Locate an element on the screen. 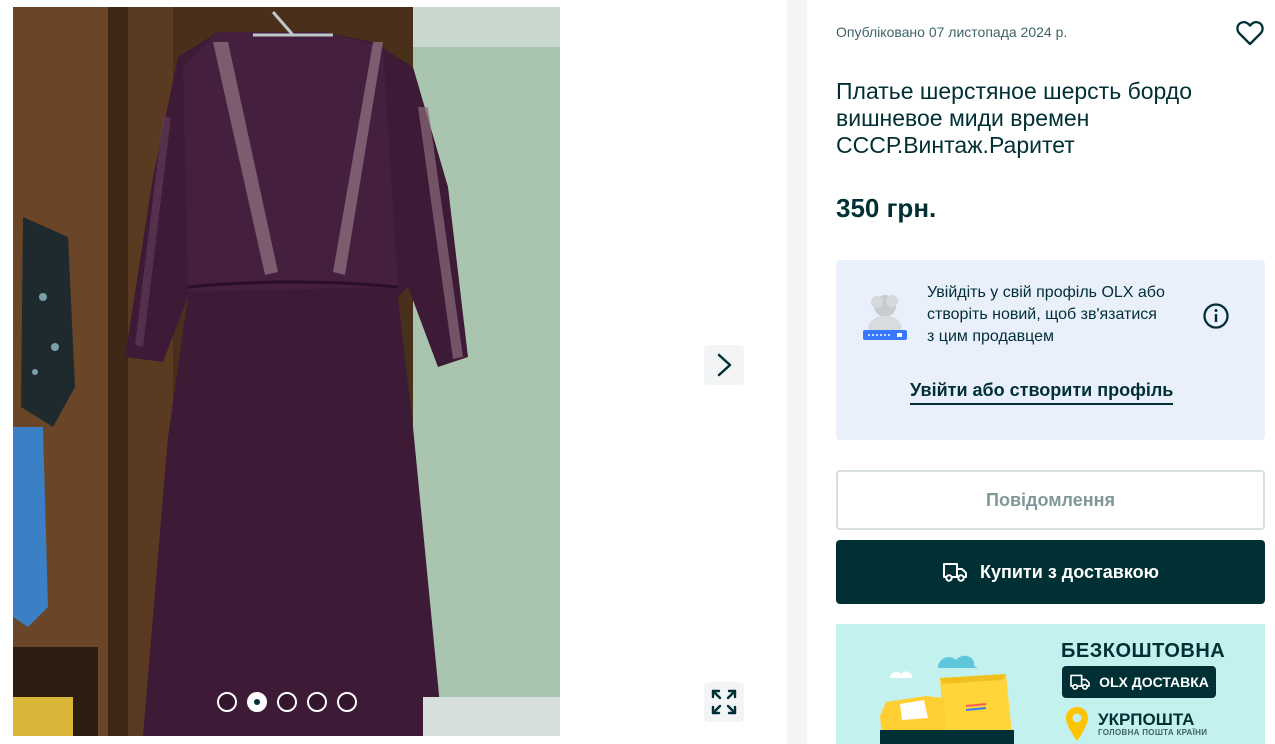  login-or-register-link: Увійти або створити профіль is located at coordinates (1042, 392).